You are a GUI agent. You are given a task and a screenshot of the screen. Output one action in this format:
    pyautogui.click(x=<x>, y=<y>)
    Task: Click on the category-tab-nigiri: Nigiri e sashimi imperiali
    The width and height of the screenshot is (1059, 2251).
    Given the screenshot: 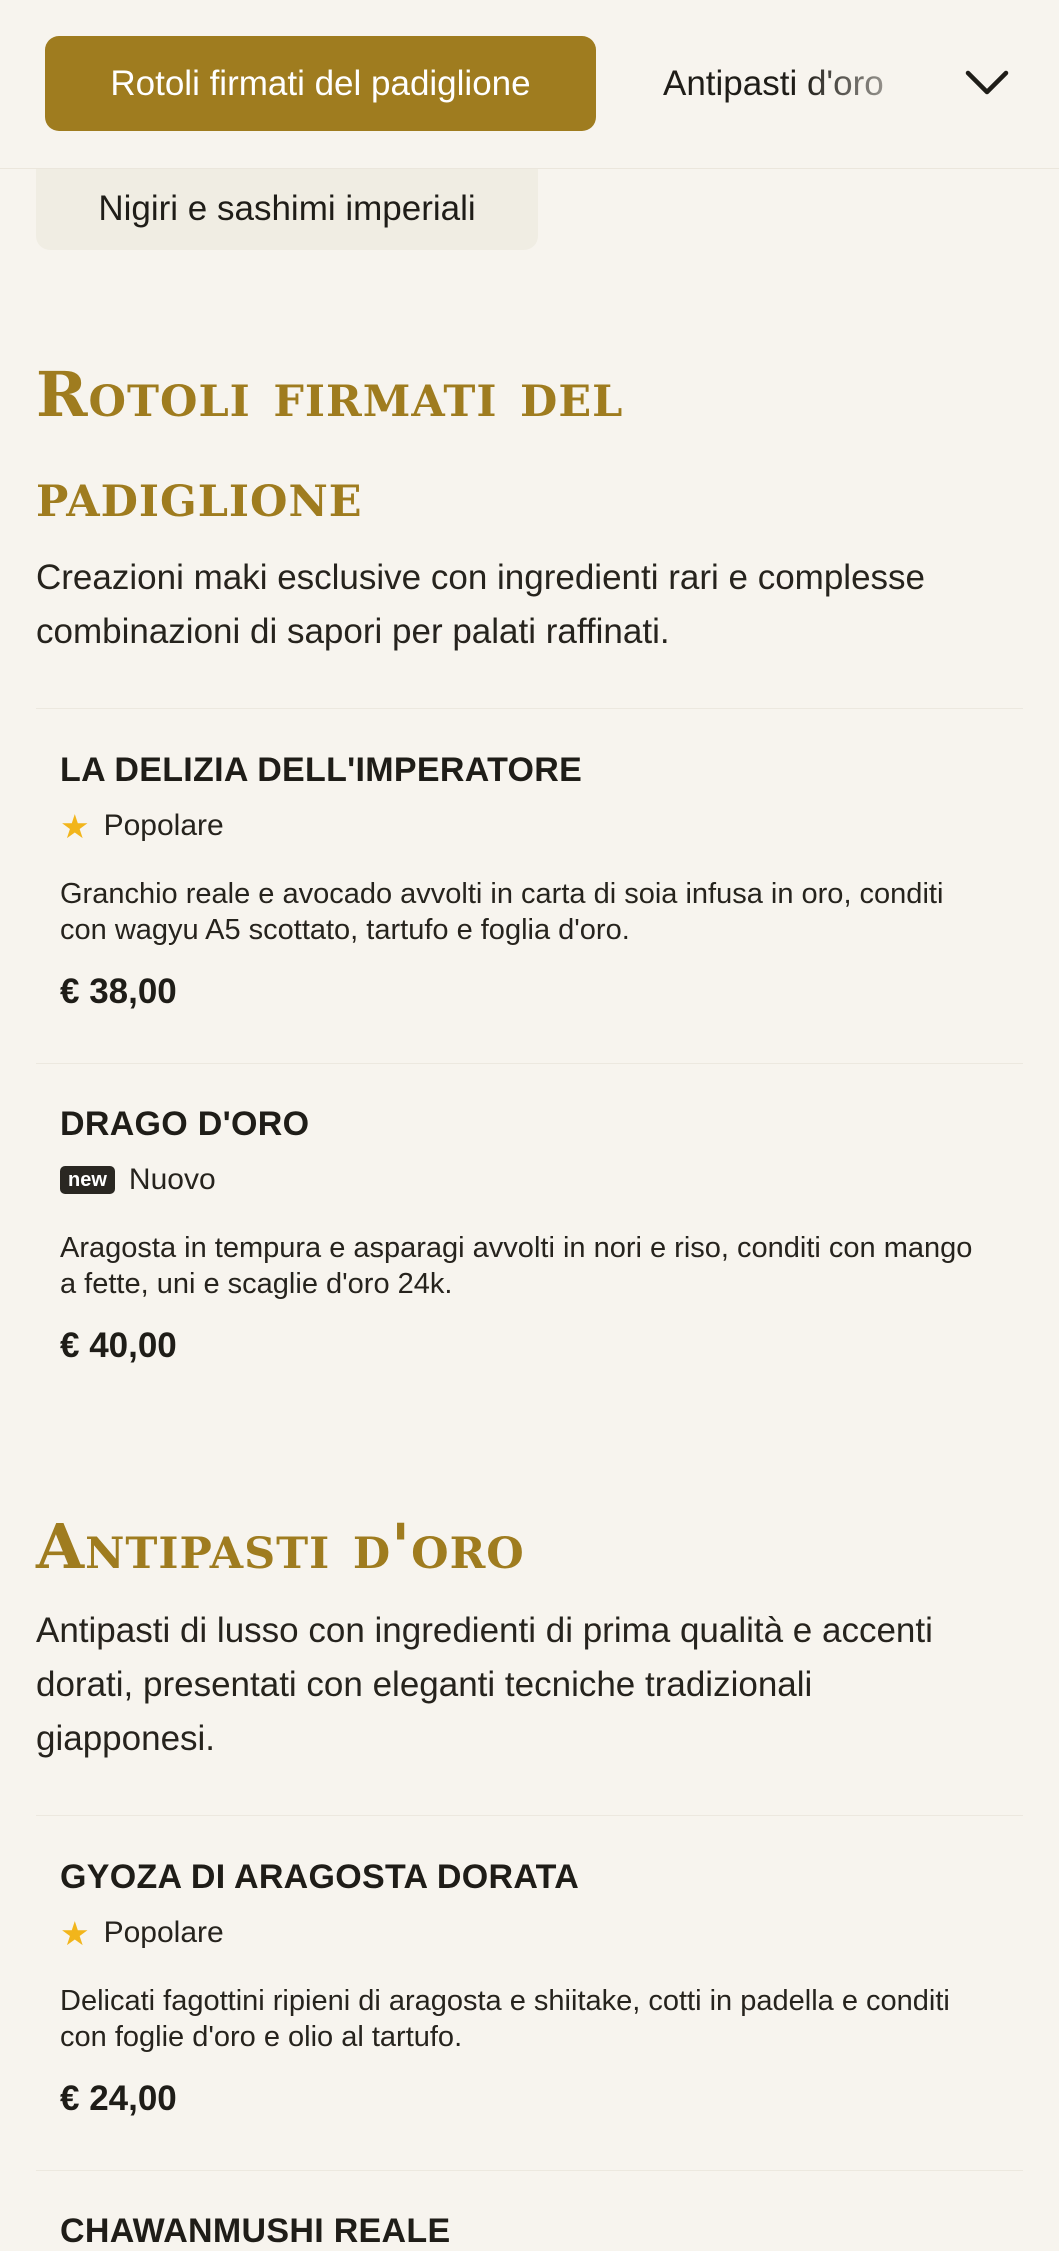 What is the action you would take?
    pyautogui.click(x=287, y=209)
    